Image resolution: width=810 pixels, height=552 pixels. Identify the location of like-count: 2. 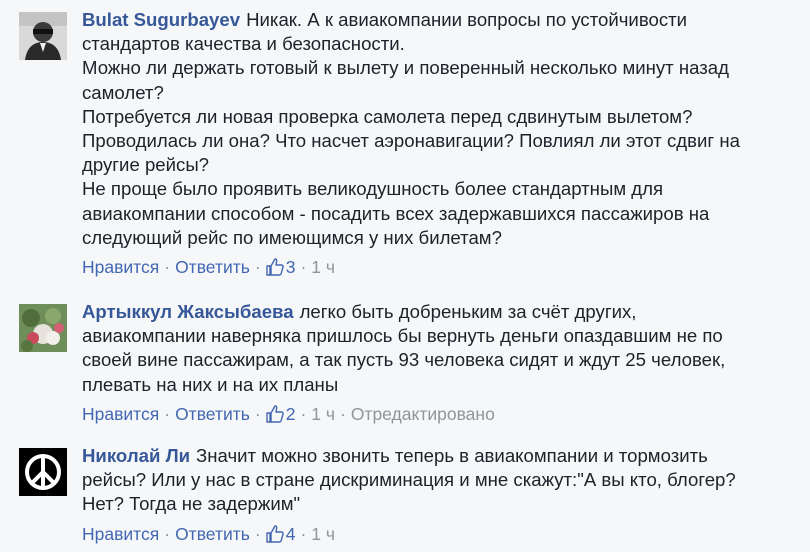
(280, 414).